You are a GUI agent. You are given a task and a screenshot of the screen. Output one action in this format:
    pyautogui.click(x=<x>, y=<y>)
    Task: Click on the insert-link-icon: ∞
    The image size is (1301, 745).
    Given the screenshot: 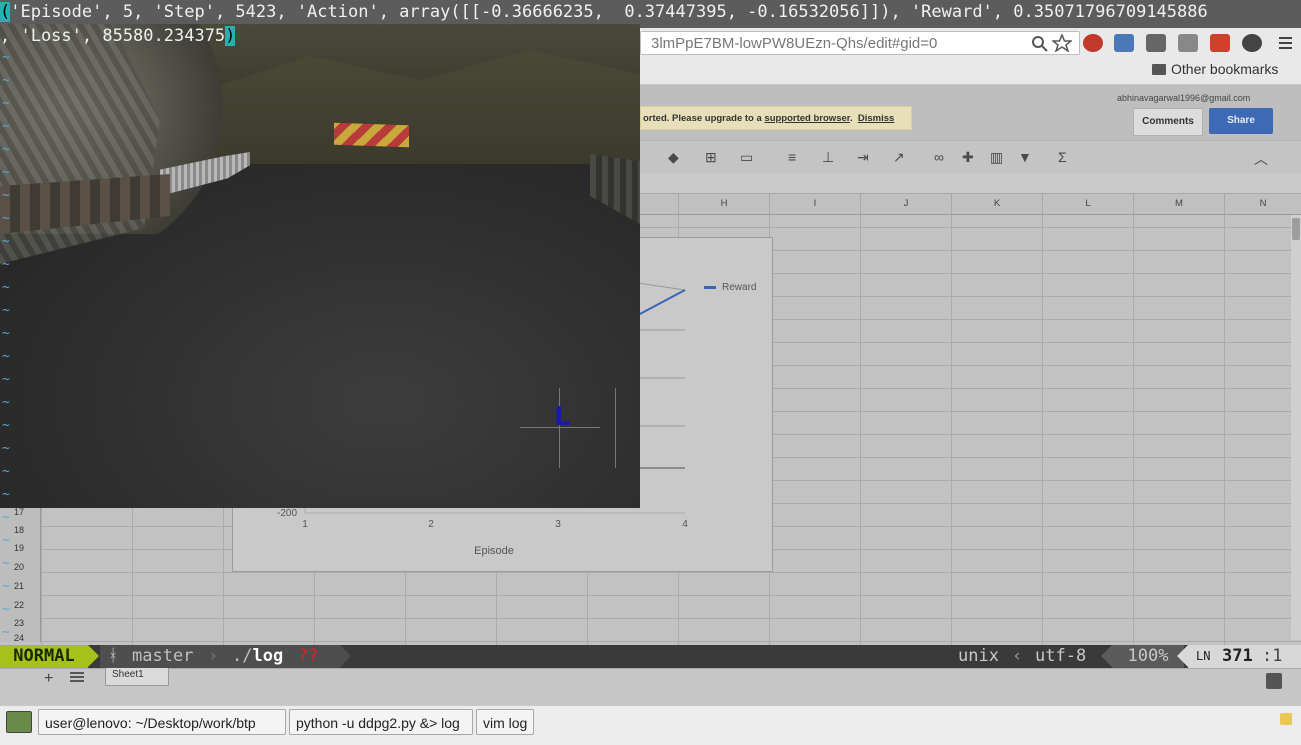 What is the action you would take?
    pyautogui.click(x=939, y=157)
    